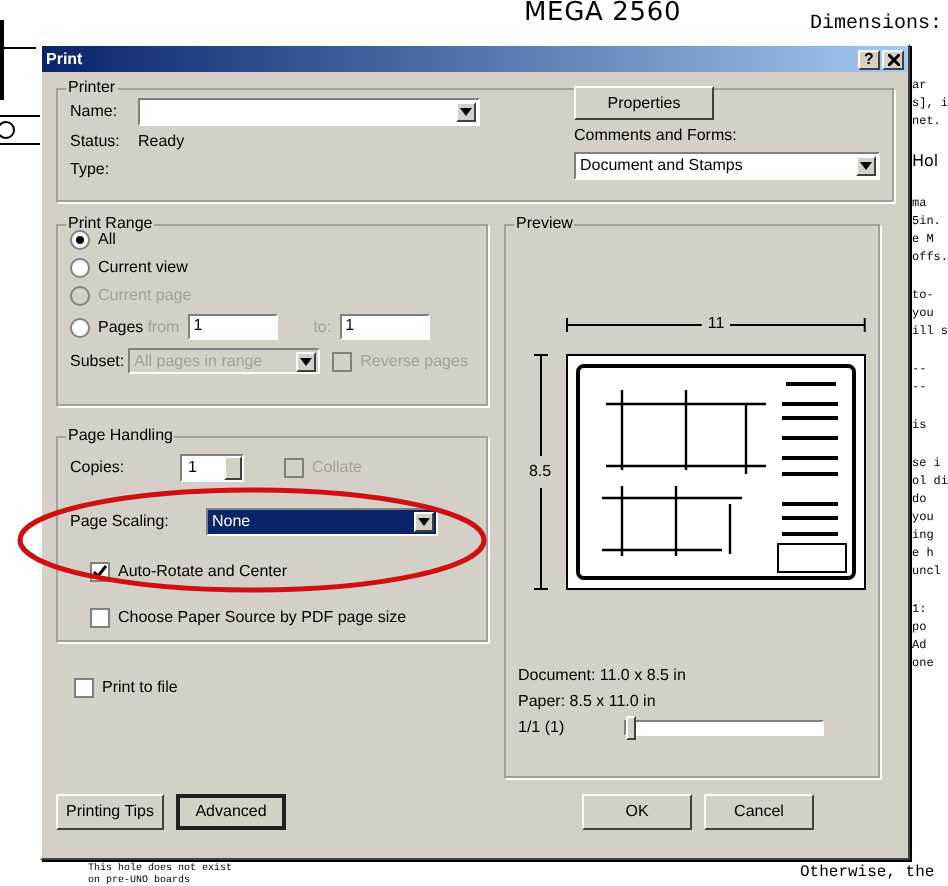  I want to click on close-icon, so click(893, 59).